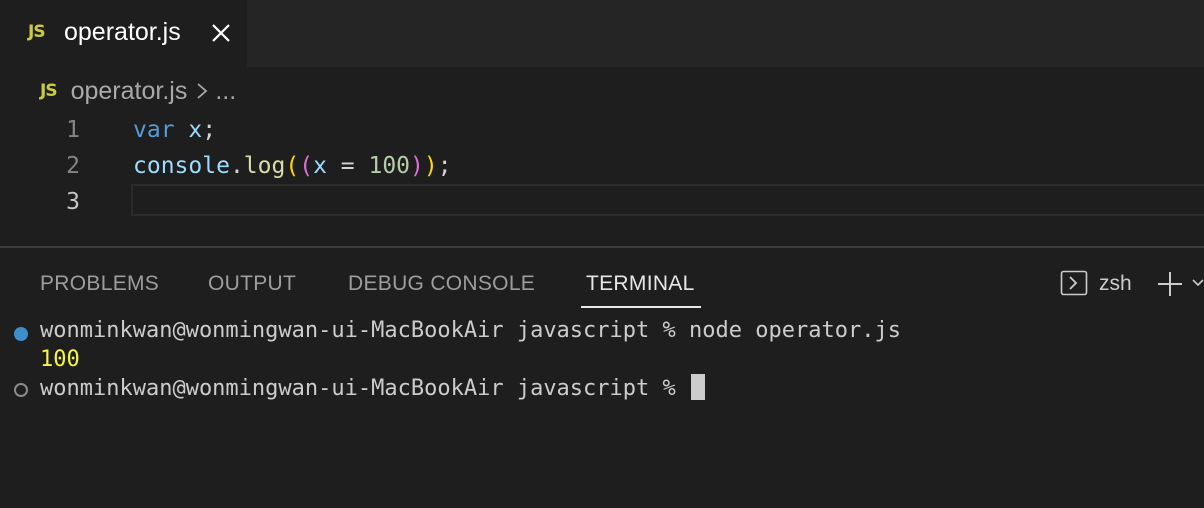 The height and width of the screenshot is (508, 1204). What do you see at coordinates (175, 130) in the screenshot?
I see `code-text: var x;` at bounding box center [175, 130].